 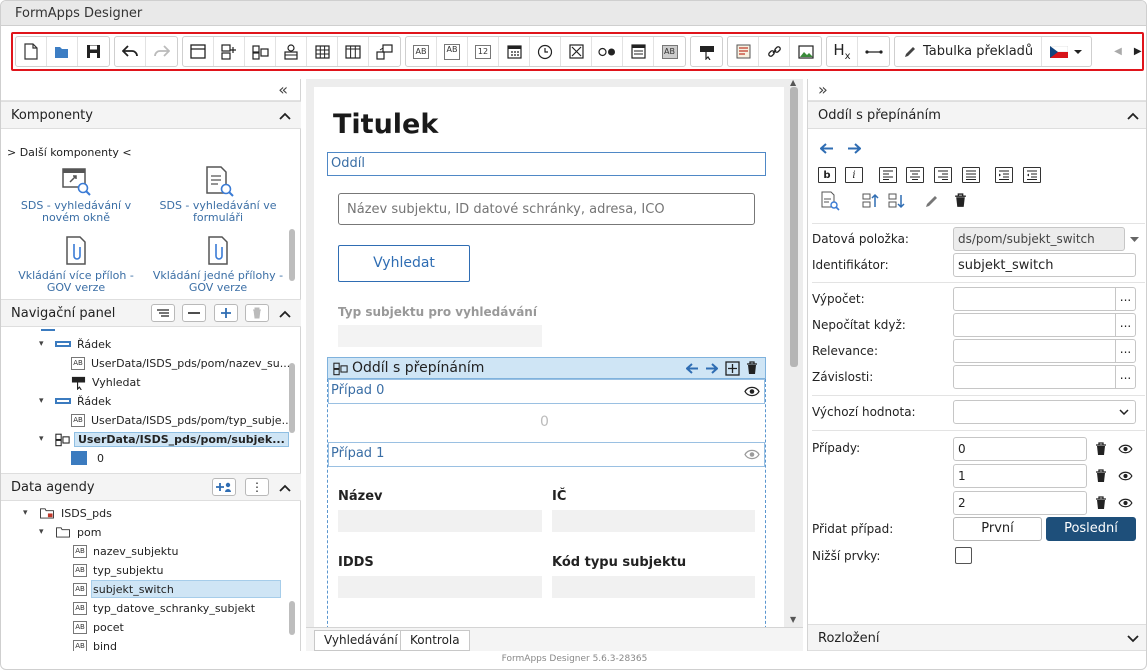 What do you see at coordinates (546, 164) in the screenshot?
I see `section-header: Oddíl` at bounding box center [546, 164].